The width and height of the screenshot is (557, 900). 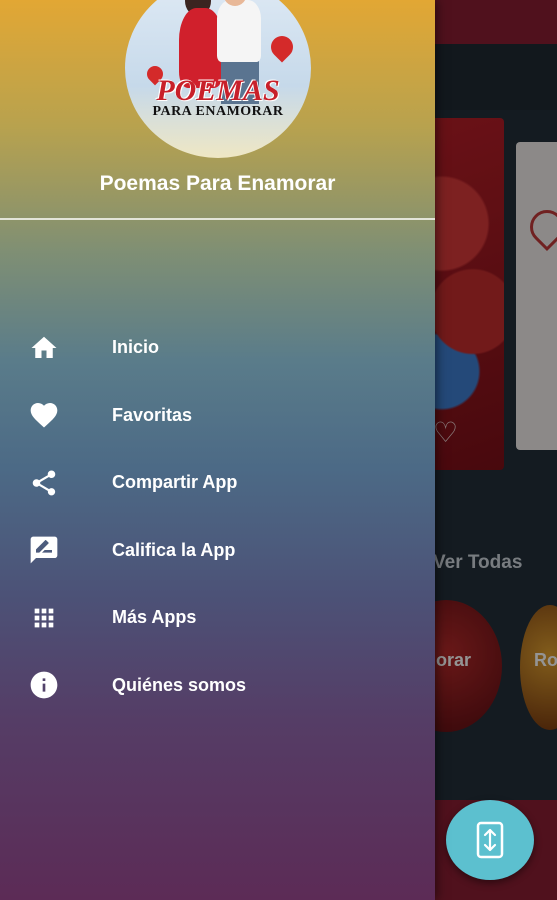 I want to click on logo-subtitle: PARA ENAMORAR, so click(x=218, y=111).